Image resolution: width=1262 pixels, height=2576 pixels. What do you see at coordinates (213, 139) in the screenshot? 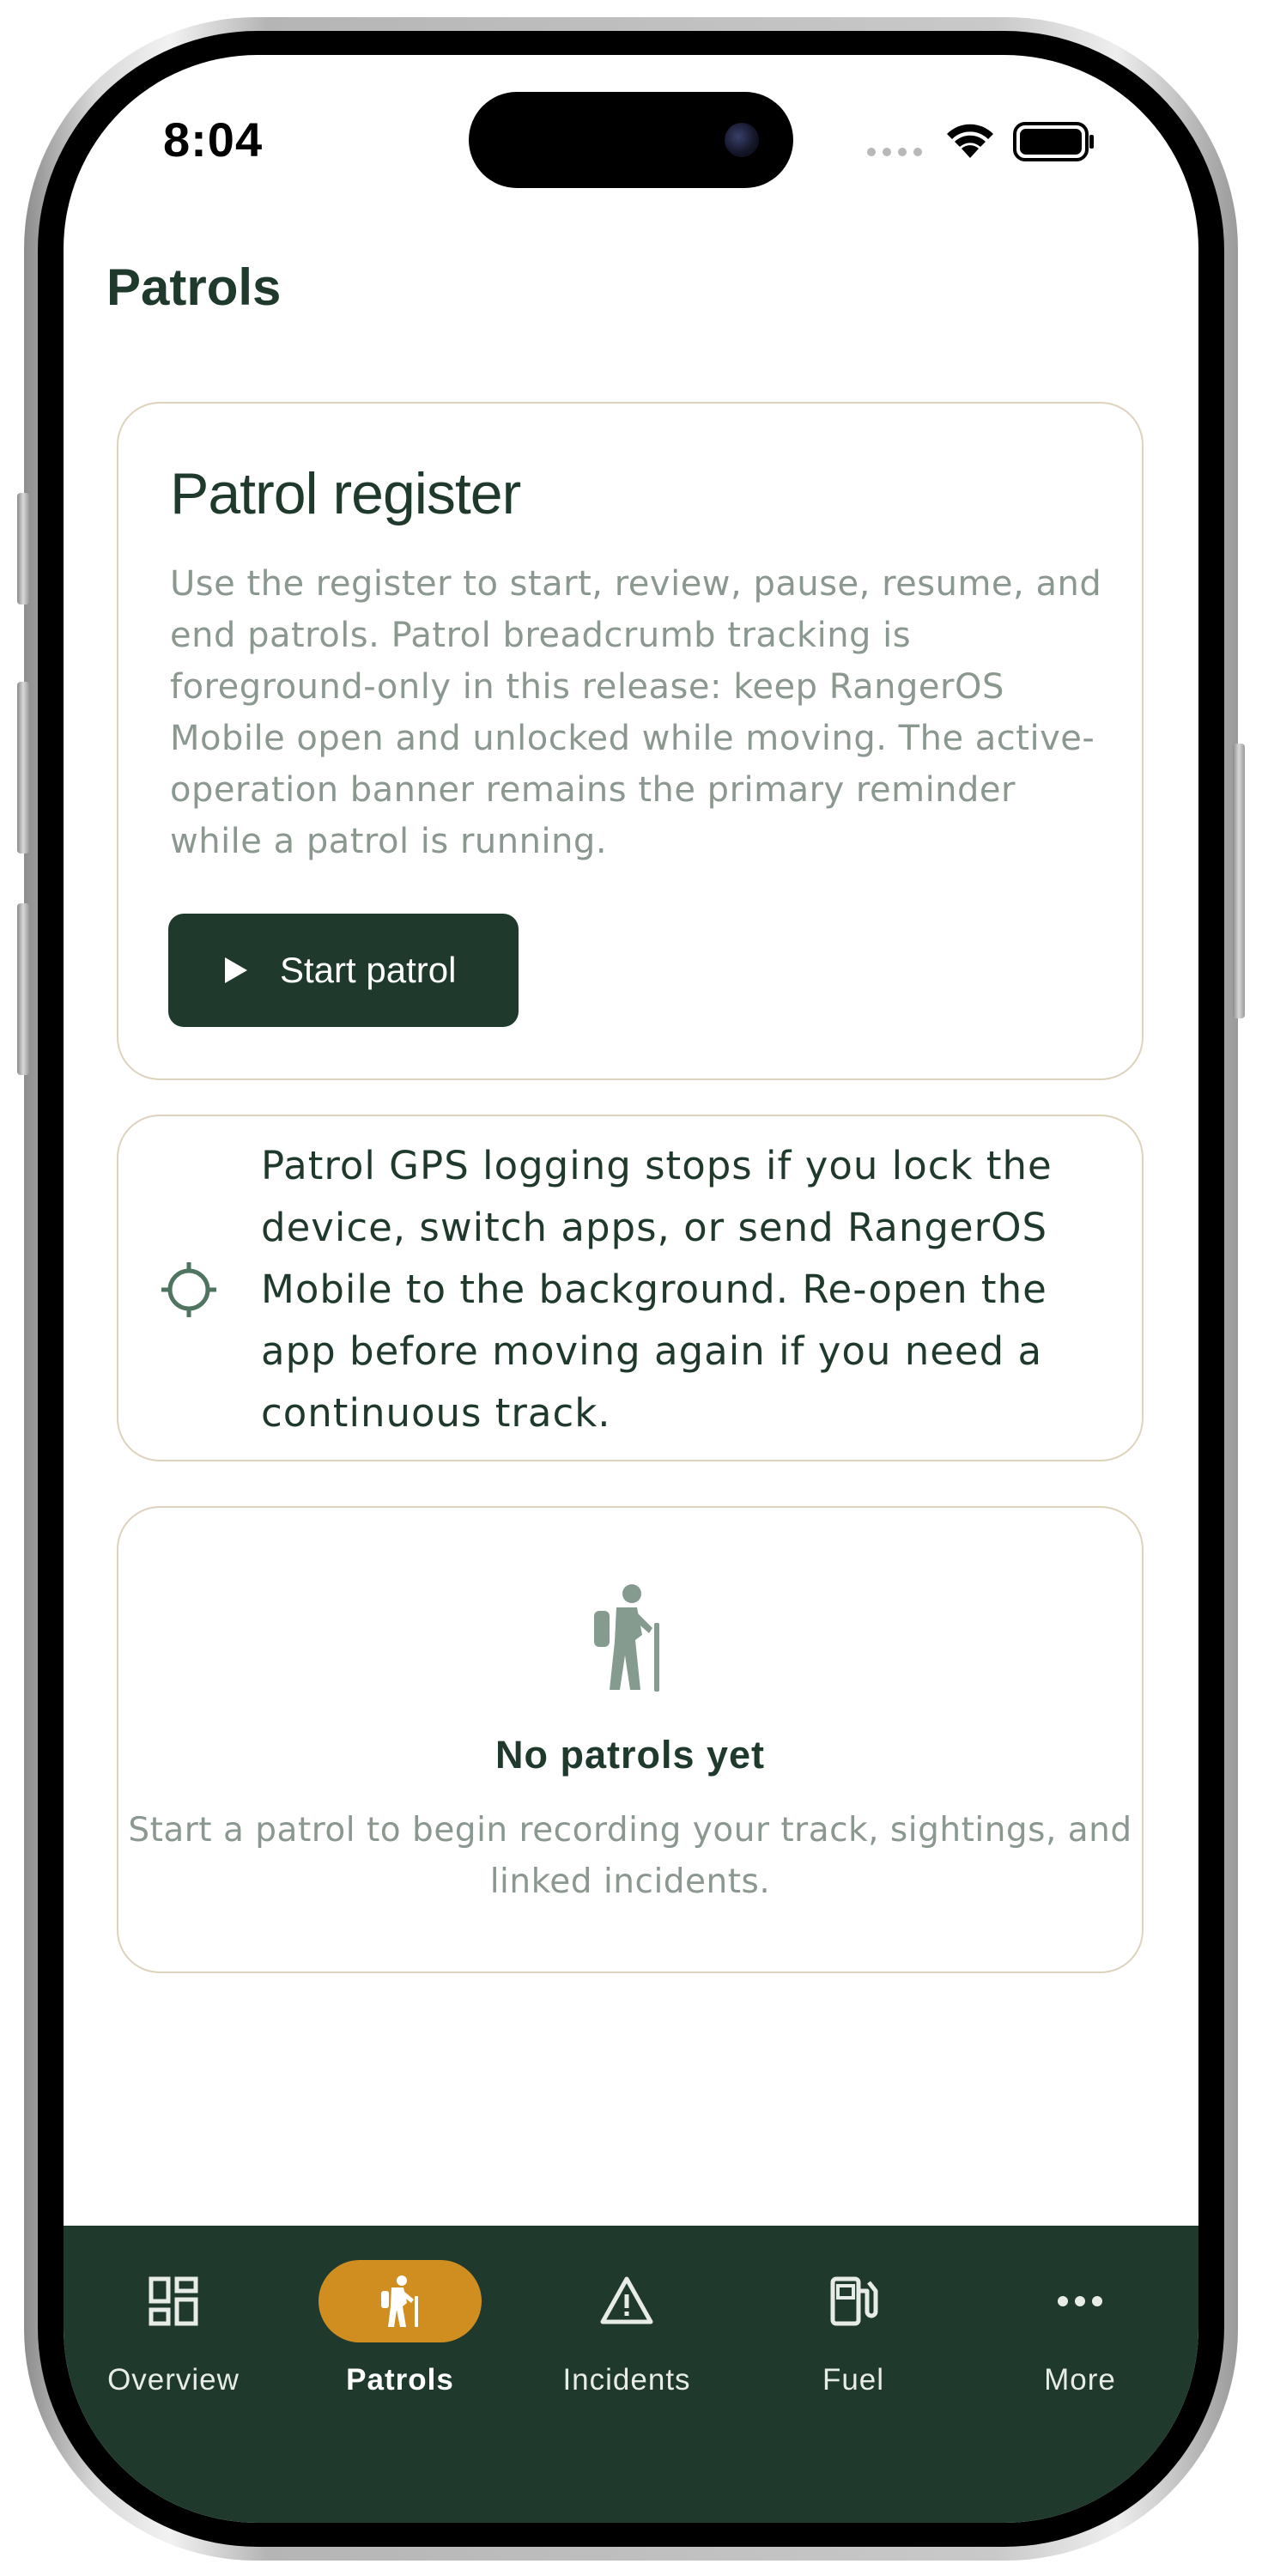
I see `status-time: 8:04` at bounding box center [213, 139].